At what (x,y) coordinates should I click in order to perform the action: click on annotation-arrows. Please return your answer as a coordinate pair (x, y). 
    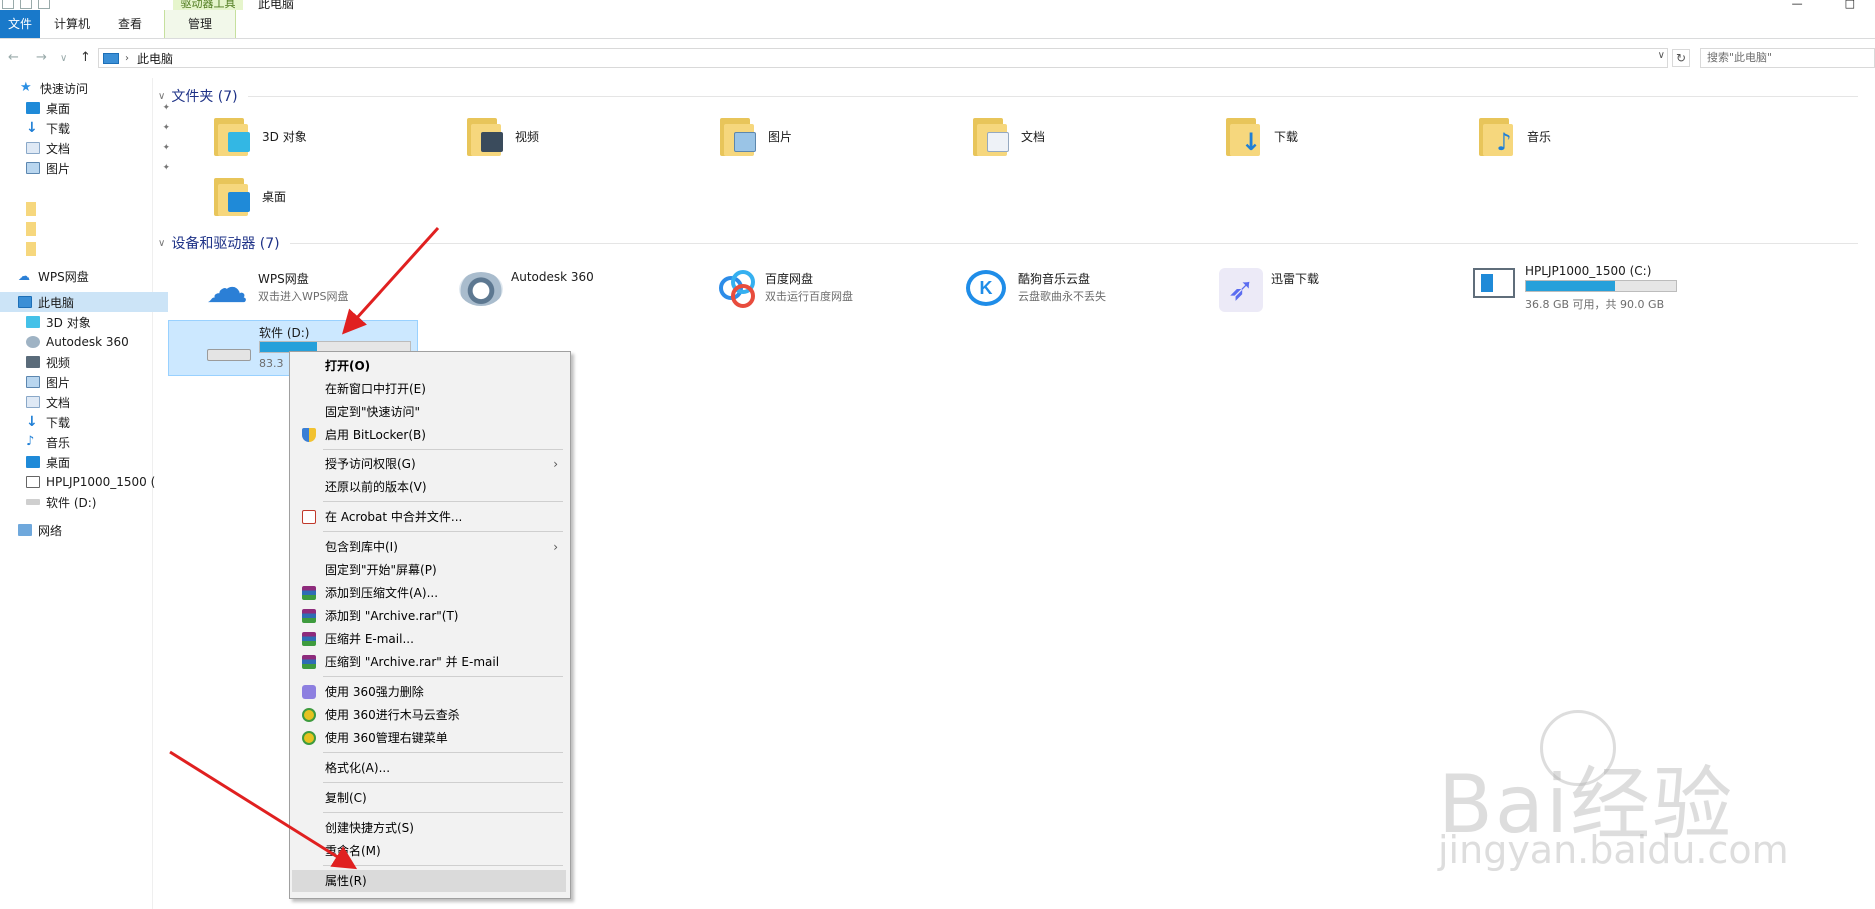
    Looking at the image, I should click on (304, 548).